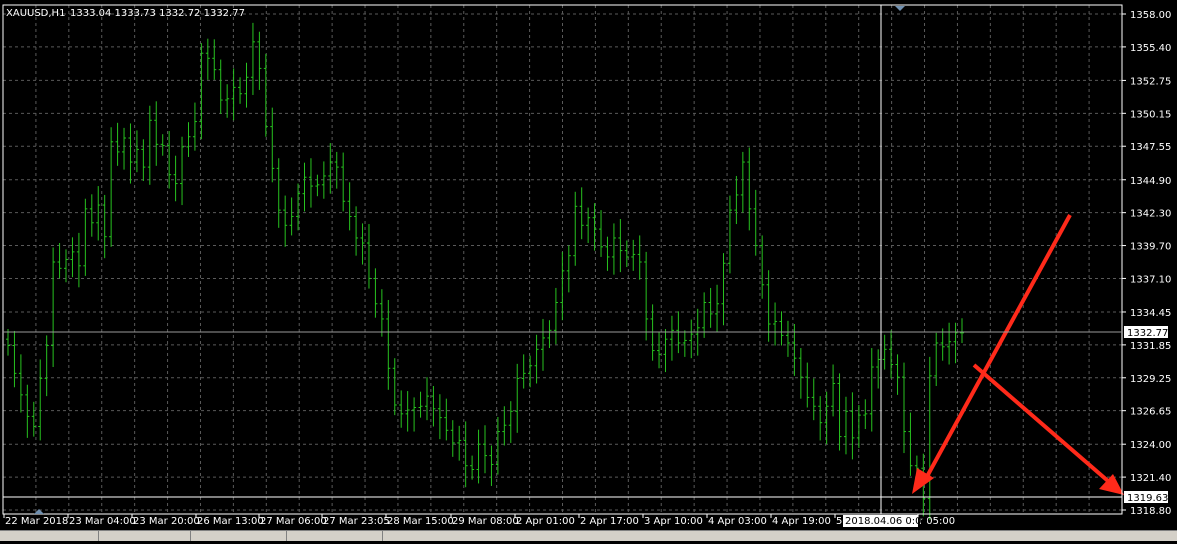  Describe the element at coordinates (230, 521) in the screenshot. I see `time-tick-label: 26 Mar 13:00` at that location.